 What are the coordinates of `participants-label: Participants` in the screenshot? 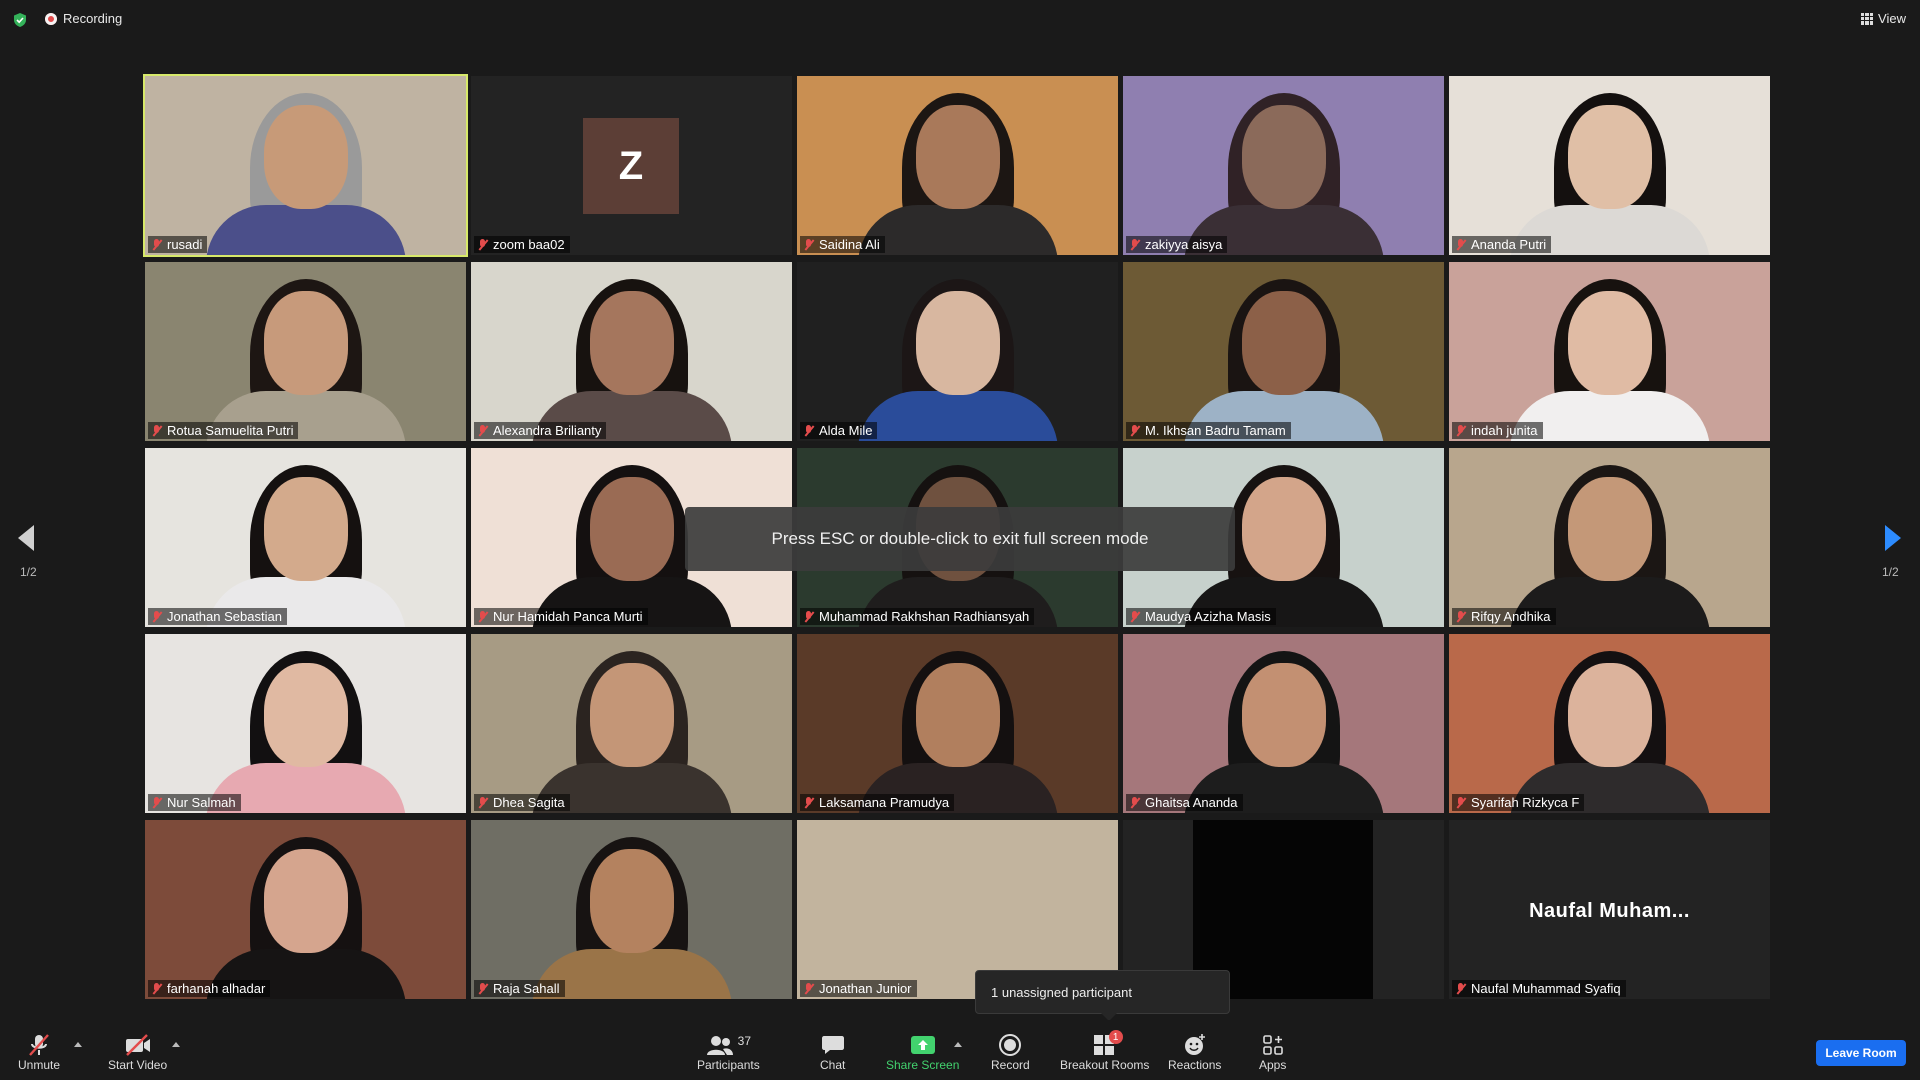 It's located at (728, 1065).